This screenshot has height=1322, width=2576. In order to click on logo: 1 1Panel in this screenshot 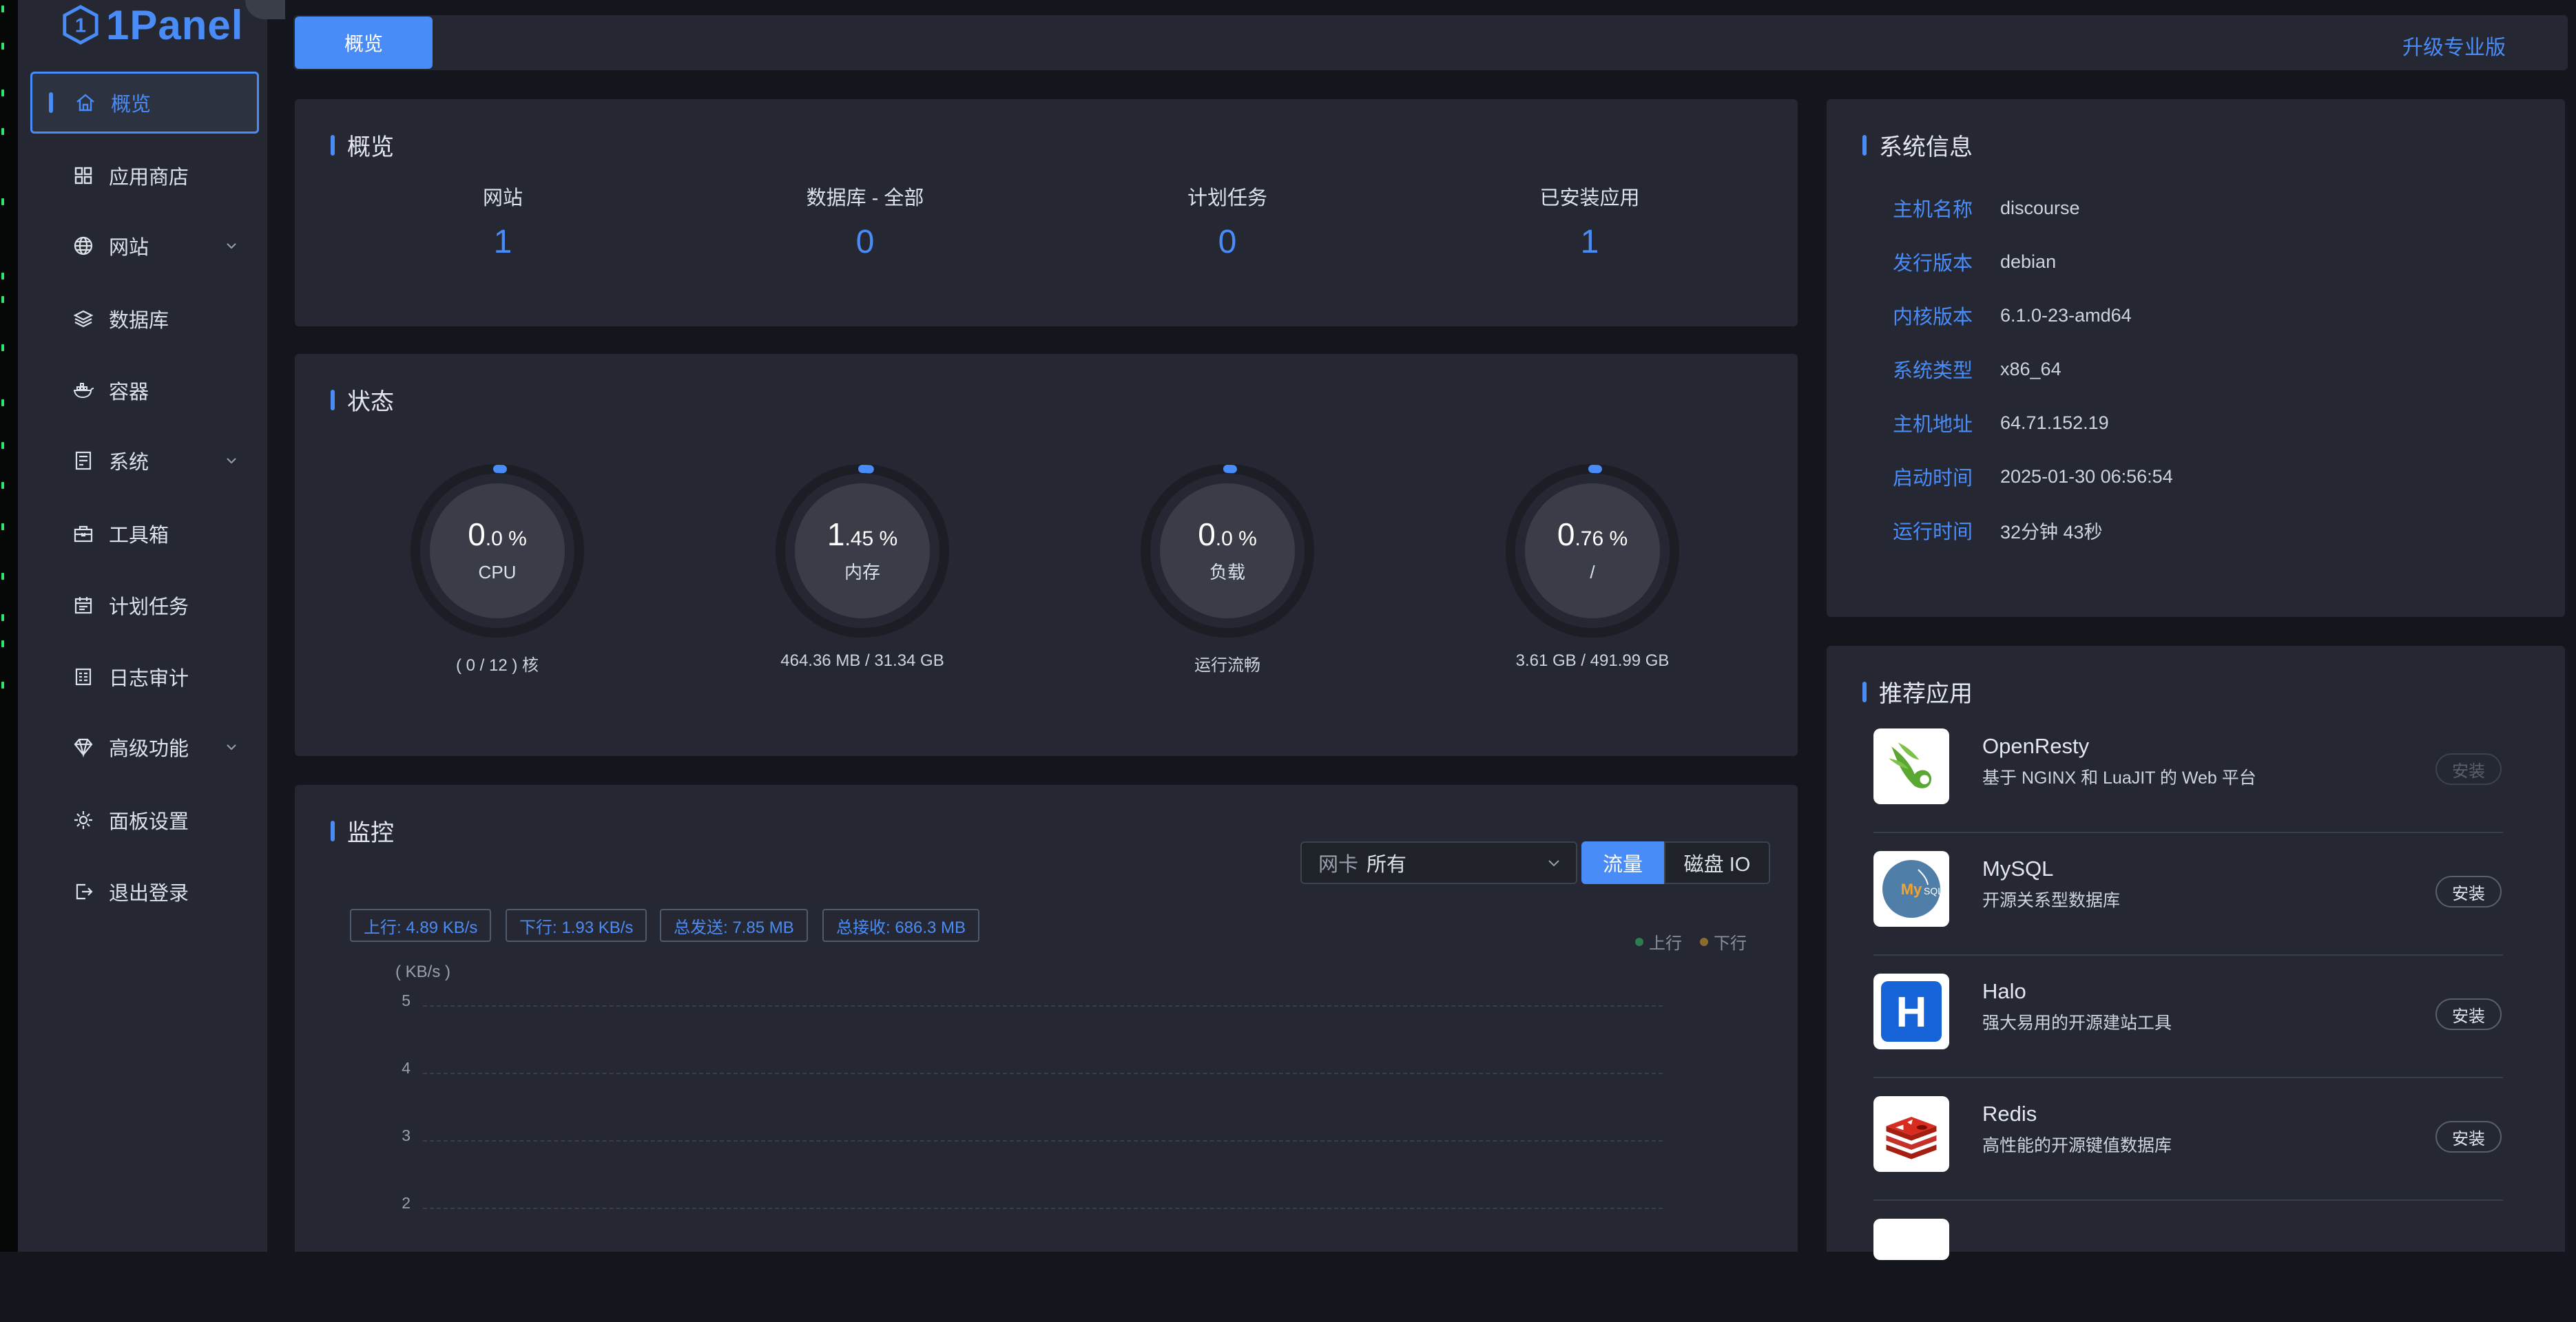, I will do `click(152, 24)`.